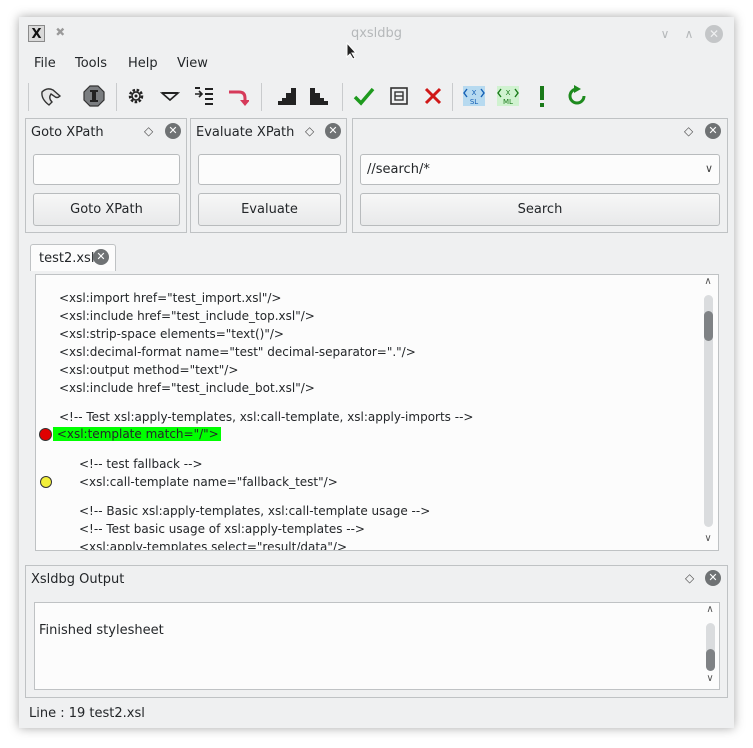 This screenshot has width=753, height=748. What do you see at coordinates (399, 96) in the screenshot?
I see `run-frame-icon` at bounding box center [399, 96].